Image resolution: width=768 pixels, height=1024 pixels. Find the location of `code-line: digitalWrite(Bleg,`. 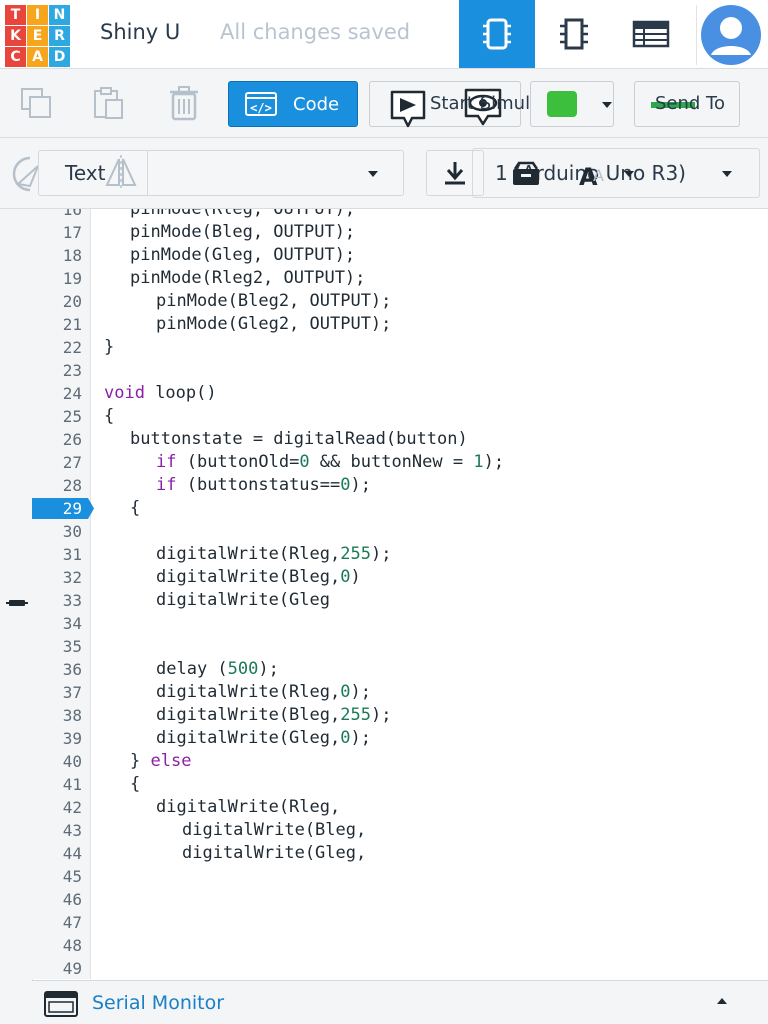

code-line: digitalWrite(Bleg, is located at coordinates (274, 830).